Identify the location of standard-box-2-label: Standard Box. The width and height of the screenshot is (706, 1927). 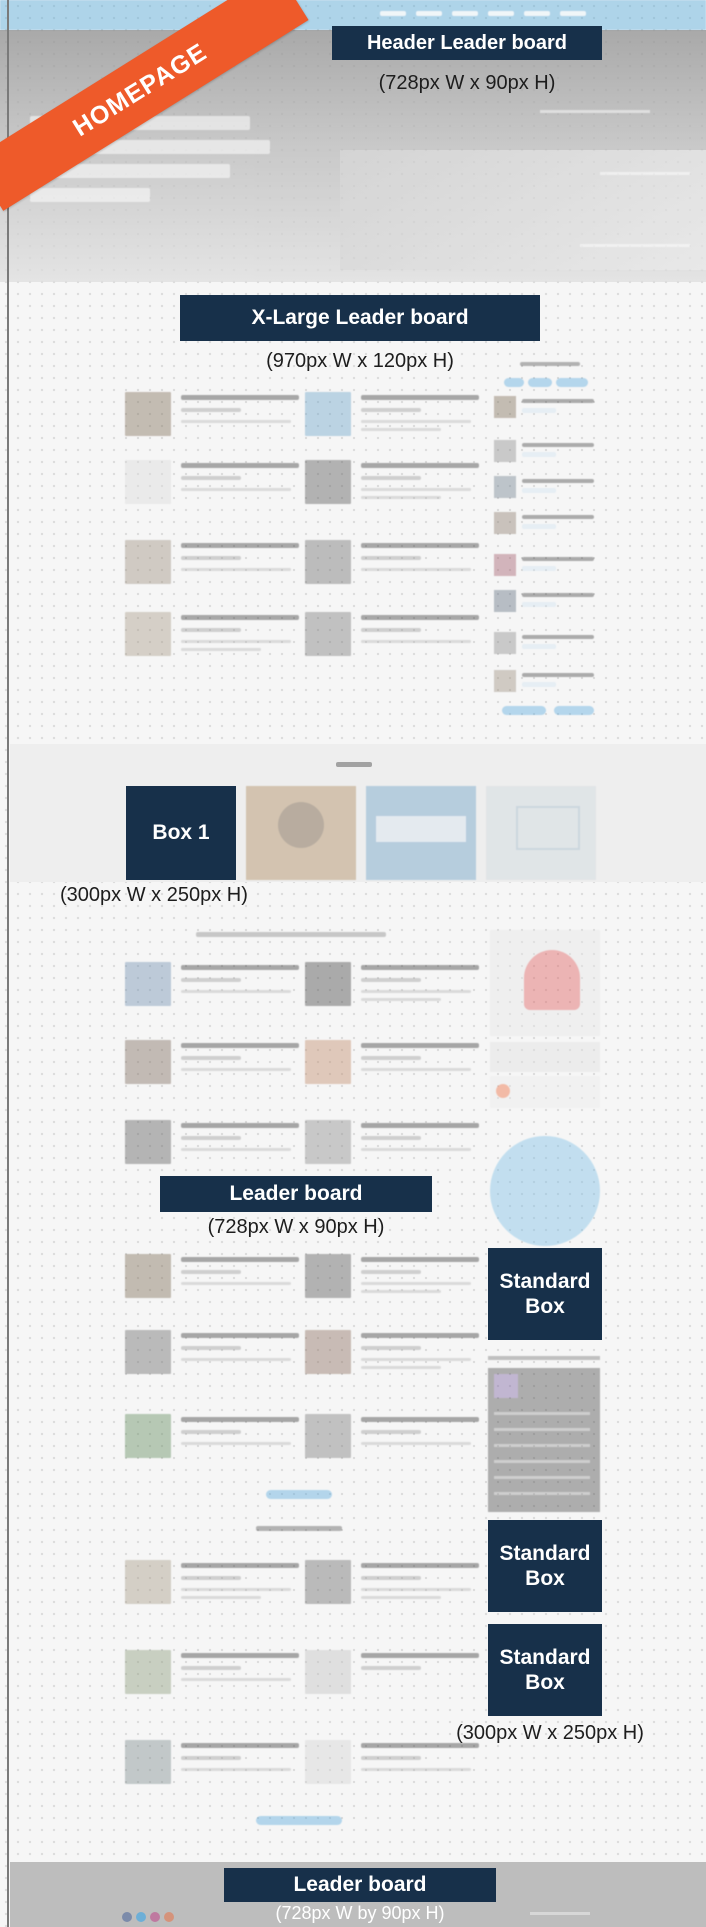
(545, 1565).